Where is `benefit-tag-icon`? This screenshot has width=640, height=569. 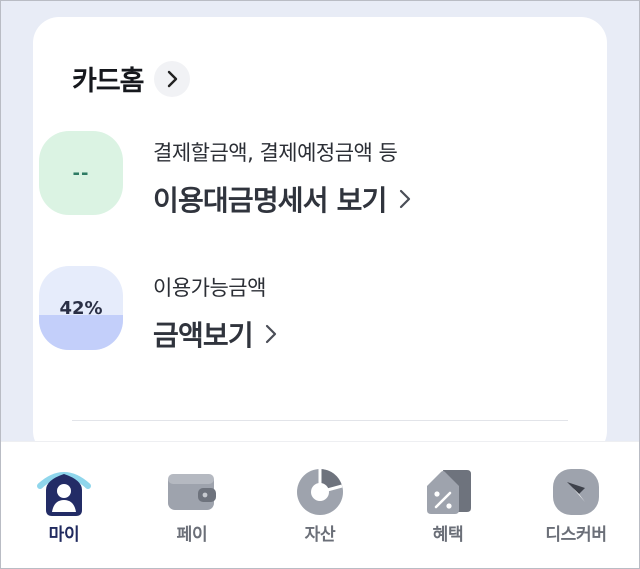 benefit-tag-icon is located at coordinates (448, 494).